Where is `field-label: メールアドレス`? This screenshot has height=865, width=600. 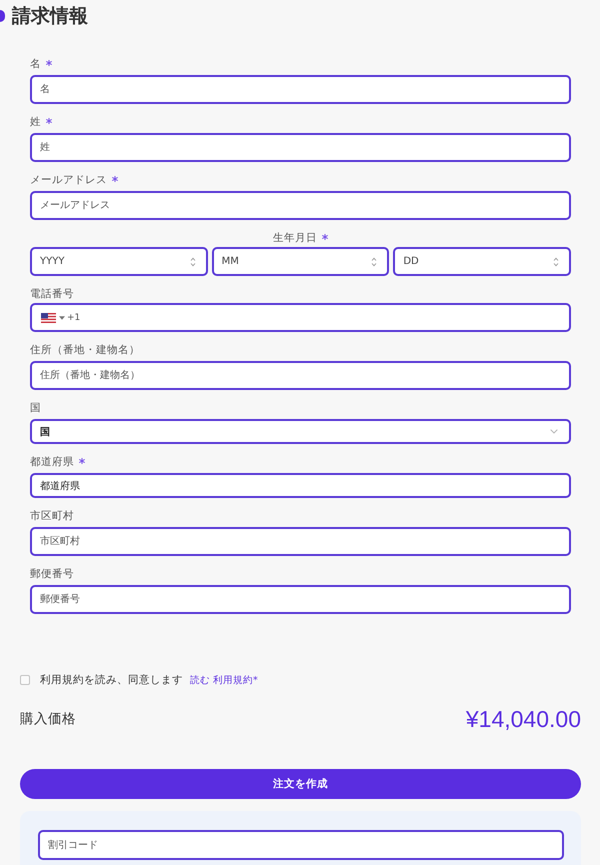
field-label: メールアドレス is located at coordinates (68, 180).